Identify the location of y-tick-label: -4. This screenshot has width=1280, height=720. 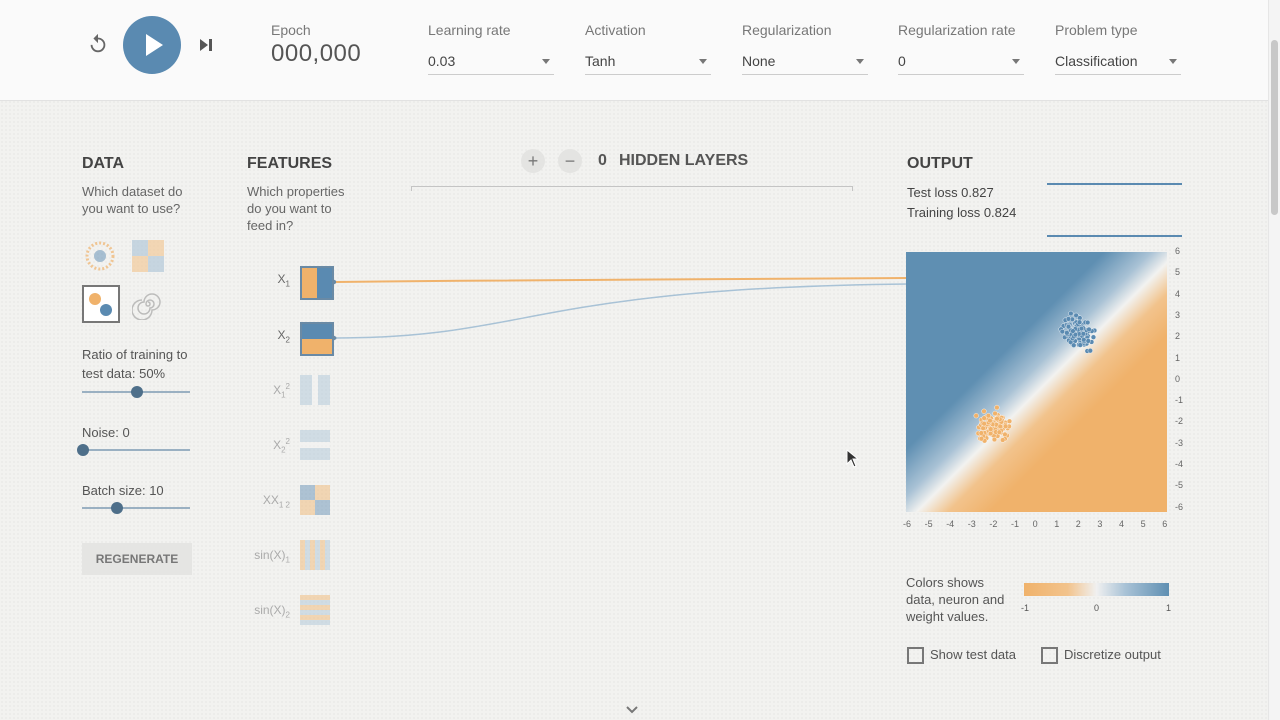
(1179, 464).